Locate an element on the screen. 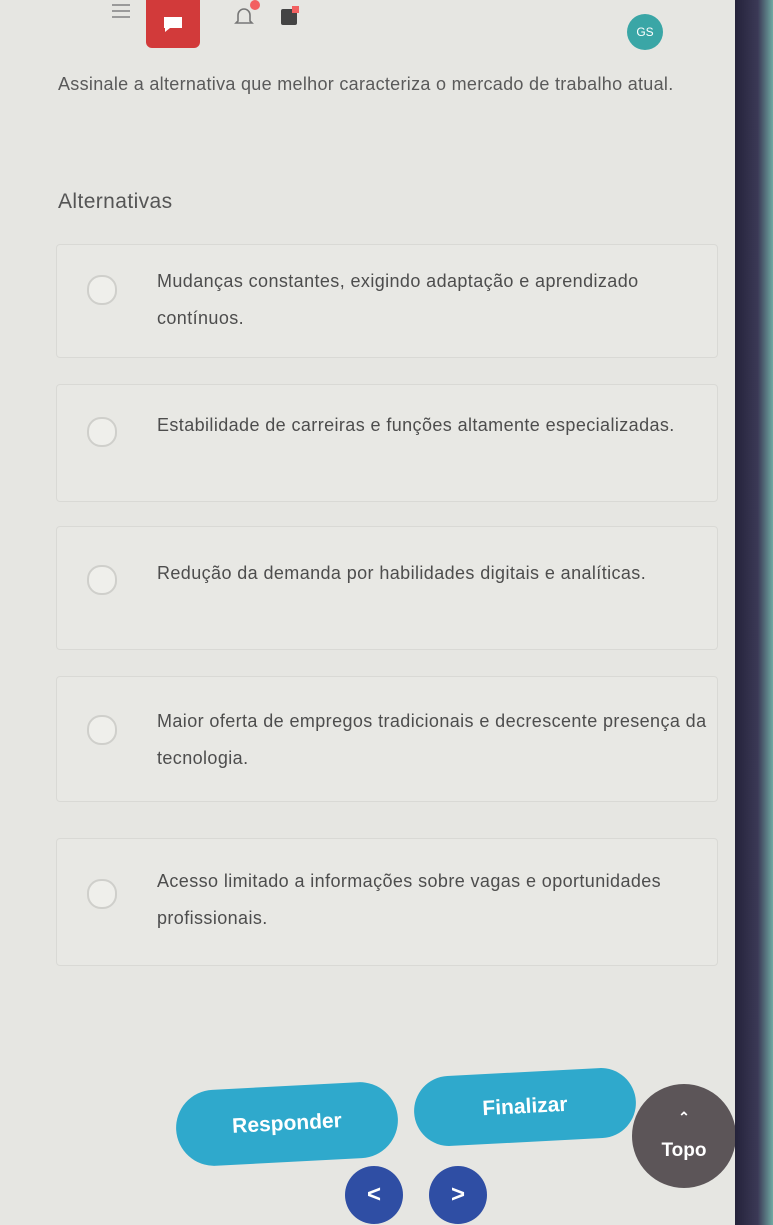 The image size is (773, 1225). next-button: > is located at coordinates (458, 1195).